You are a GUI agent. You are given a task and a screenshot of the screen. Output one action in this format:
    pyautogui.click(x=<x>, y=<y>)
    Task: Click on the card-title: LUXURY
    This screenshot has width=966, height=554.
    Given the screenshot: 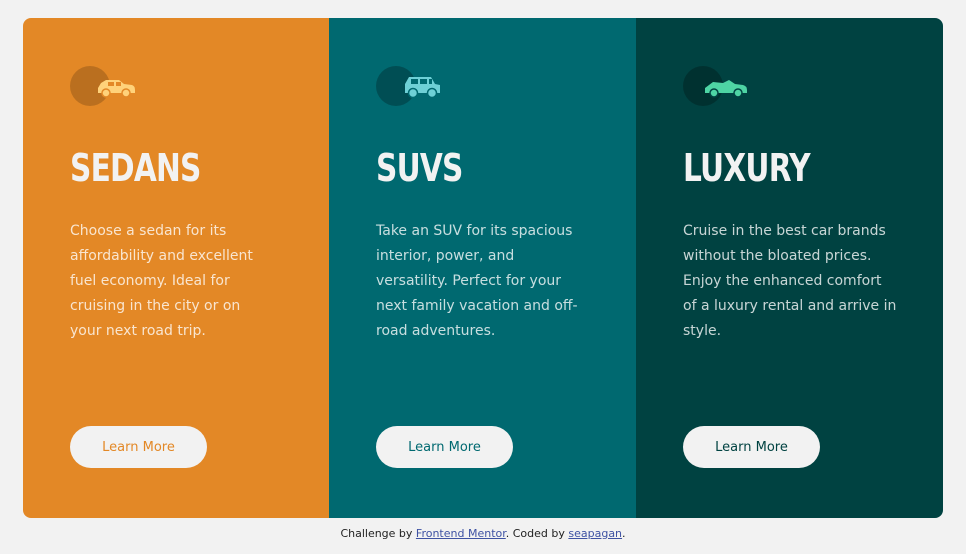 What is the action you would take?
    pyautogui.click(x=747, y=168)
    